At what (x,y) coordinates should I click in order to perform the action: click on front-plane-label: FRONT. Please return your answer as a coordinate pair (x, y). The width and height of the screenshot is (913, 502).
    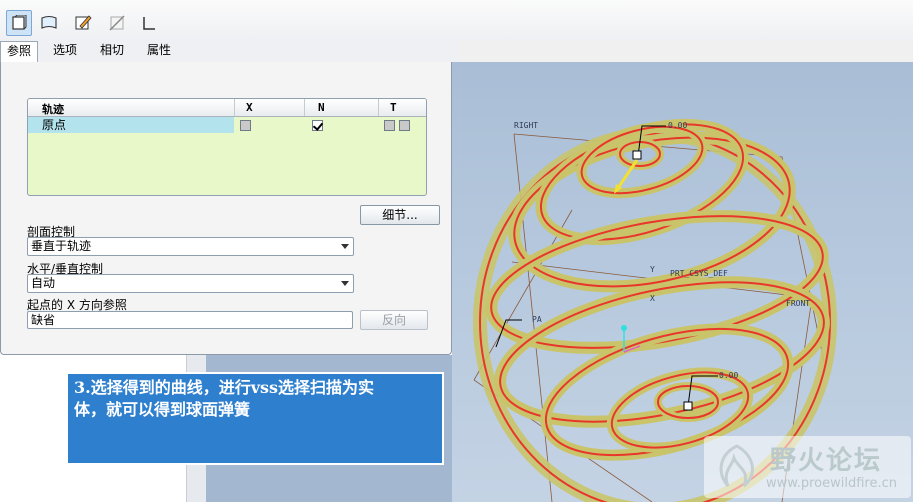
    Looking at the image, I should click on (798, 303).